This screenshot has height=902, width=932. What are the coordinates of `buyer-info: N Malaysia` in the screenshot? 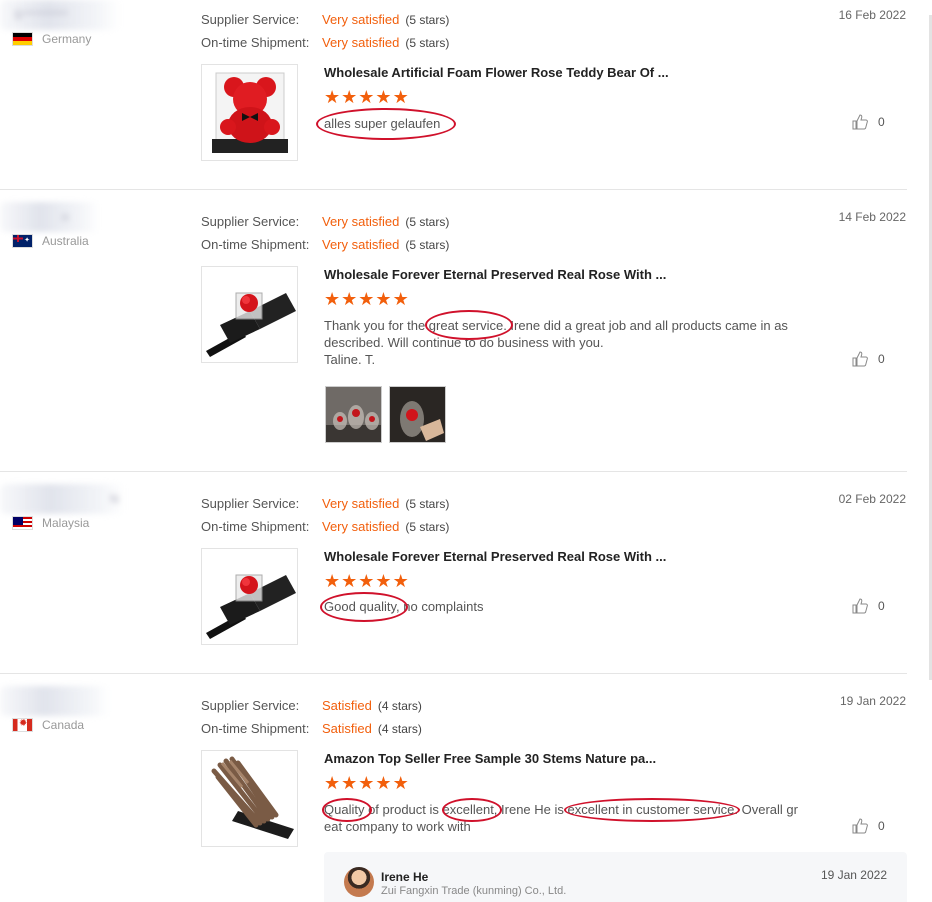 It's located at (90, 513).